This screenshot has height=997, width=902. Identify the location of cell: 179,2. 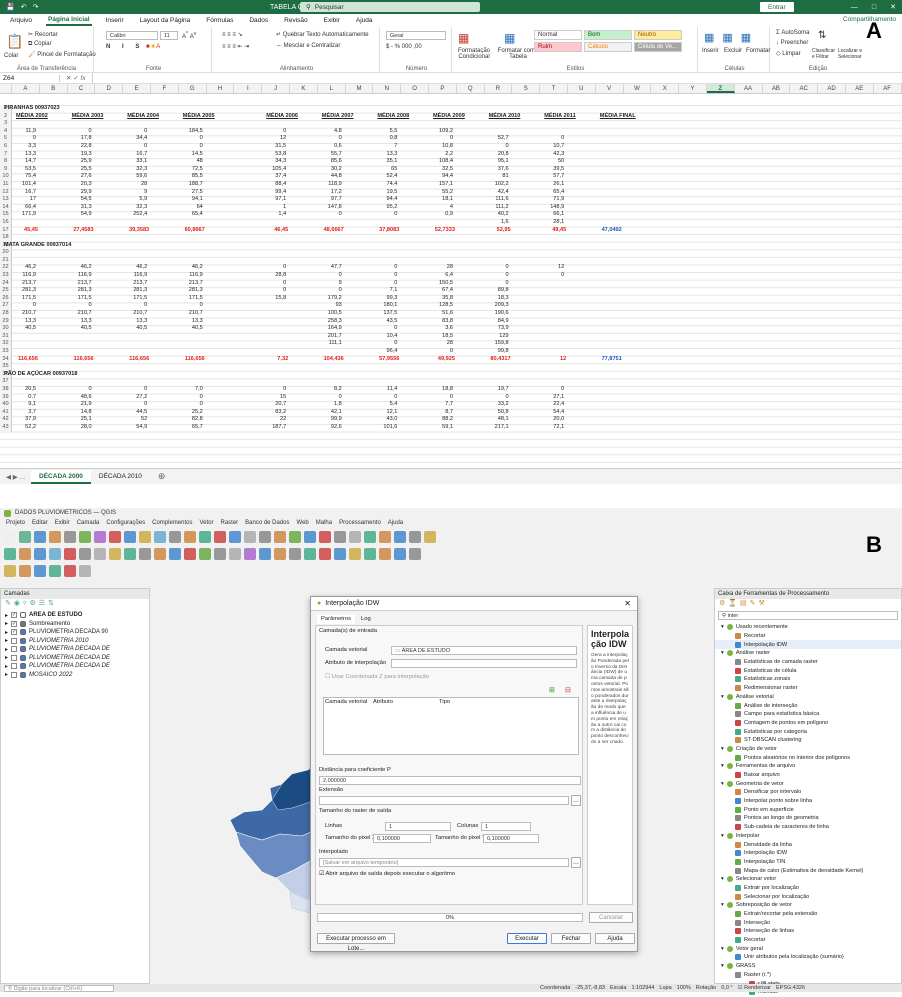
(330, 299).